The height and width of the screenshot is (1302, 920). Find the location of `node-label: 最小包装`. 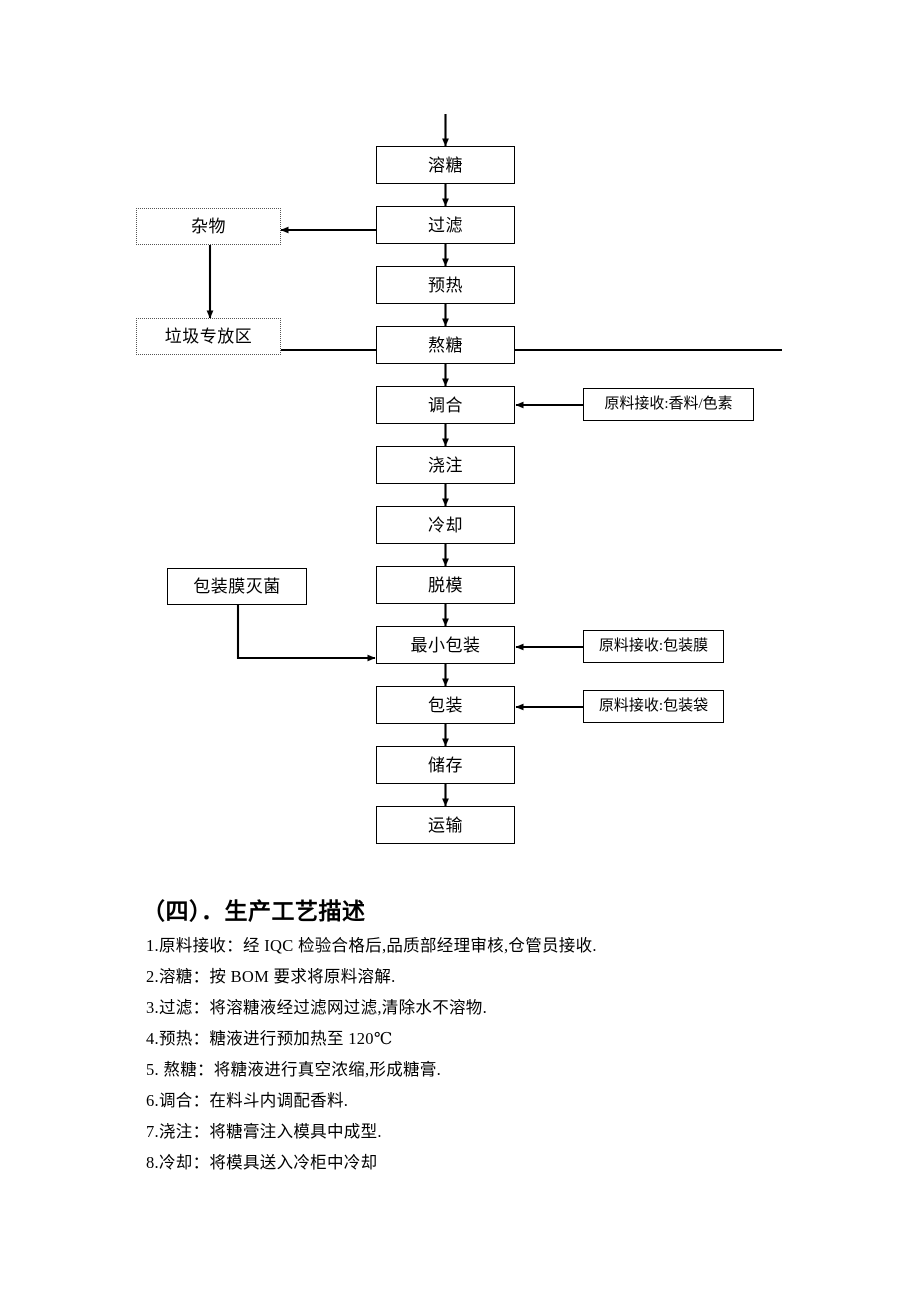

node-label: 最小包装 is located at coordinates (445, 645).